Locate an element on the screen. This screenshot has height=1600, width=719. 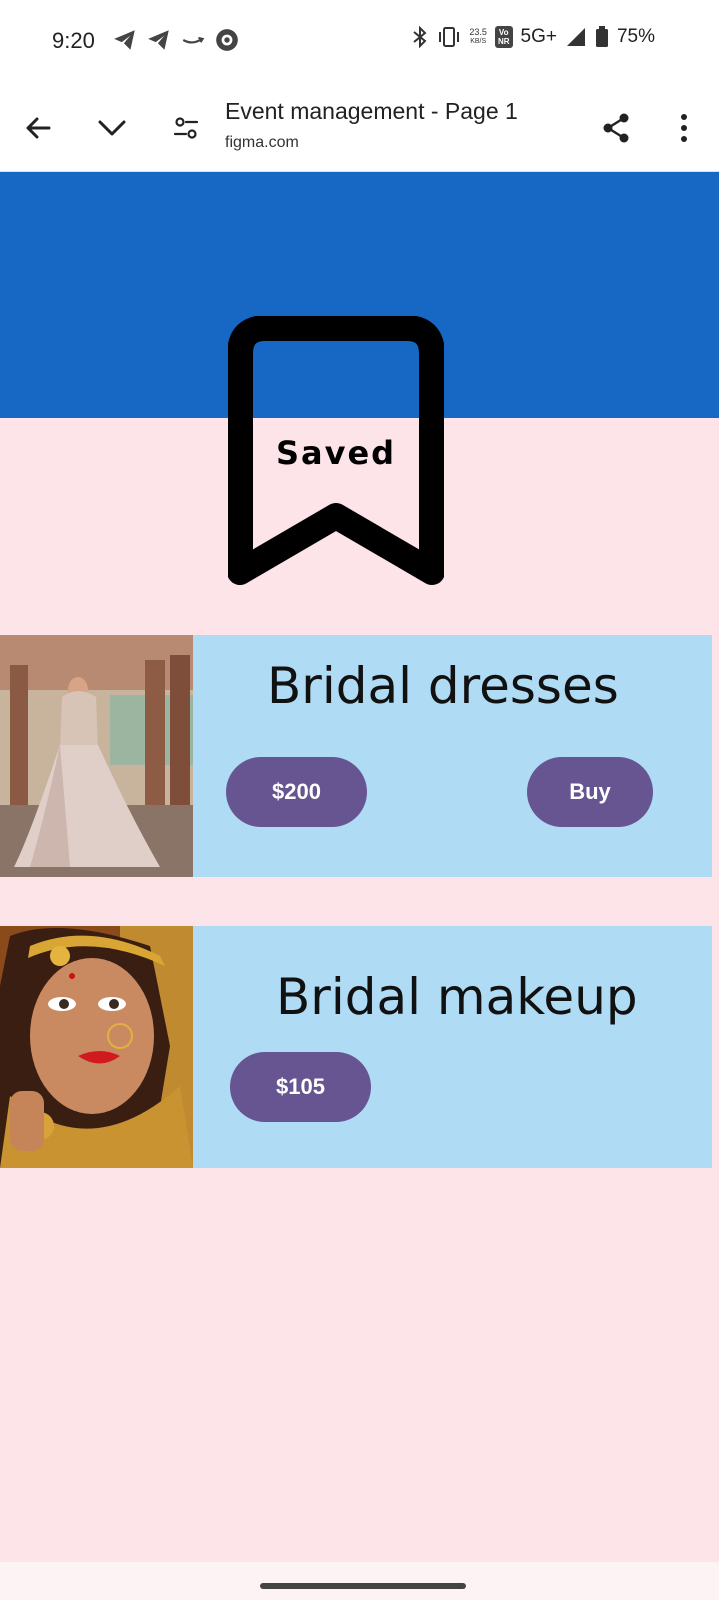
item-card-body: Bridal dresses $200 Buy is located at coordinates (452, 756).